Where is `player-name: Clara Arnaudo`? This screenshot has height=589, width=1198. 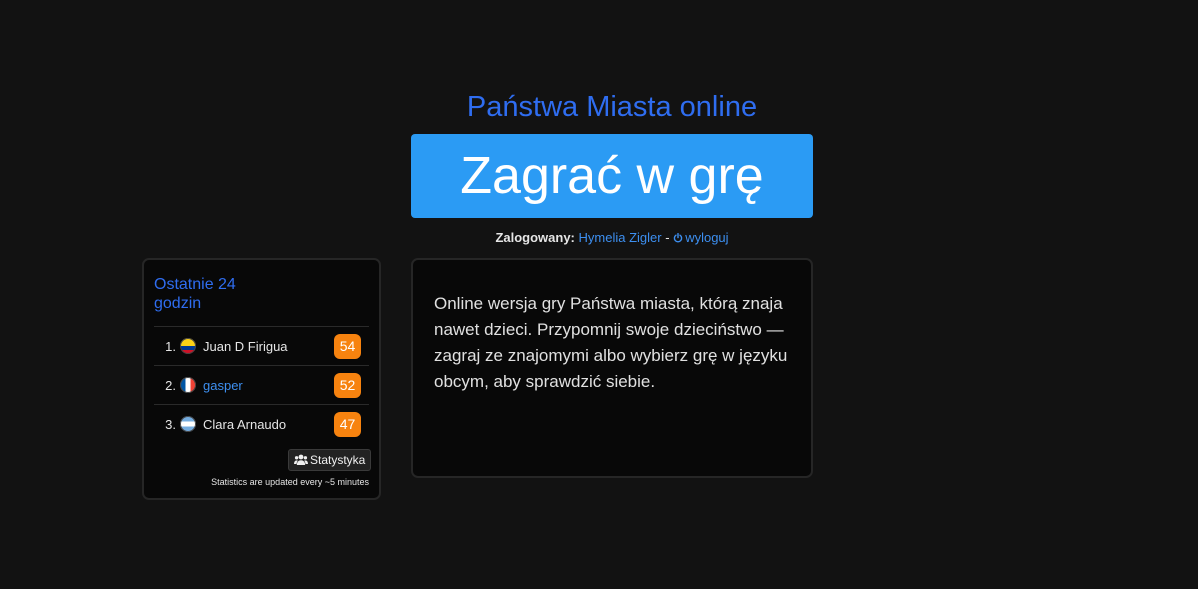 player-name: Clara Arnaudo is located at coordinates (245, 424).